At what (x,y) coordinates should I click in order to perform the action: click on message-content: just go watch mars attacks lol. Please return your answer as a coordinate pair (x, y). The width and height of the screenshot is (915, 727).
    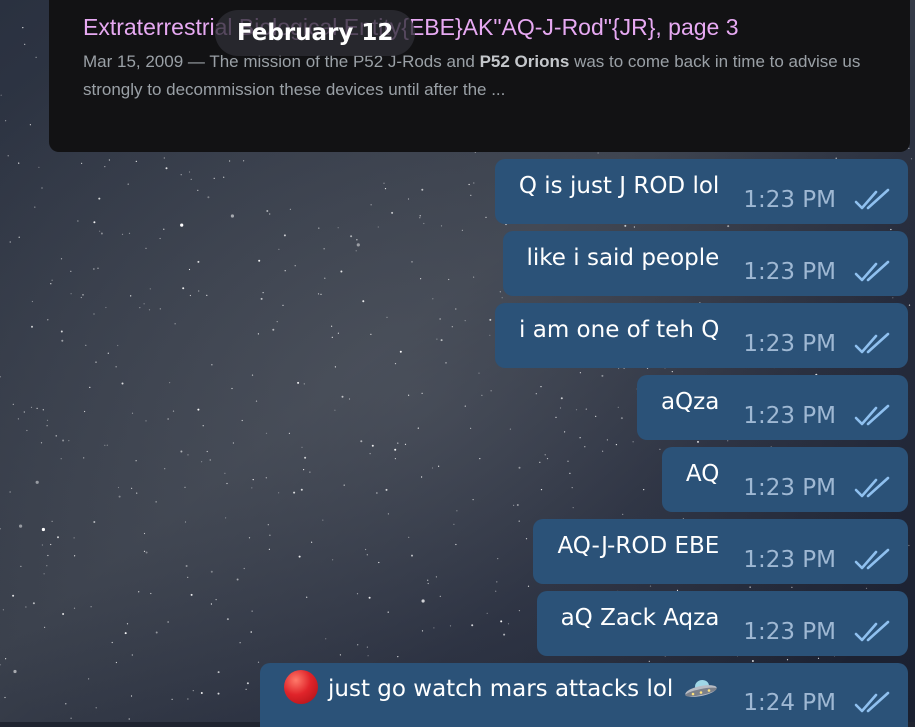
    Looking at the image, I should click on (501, 688).